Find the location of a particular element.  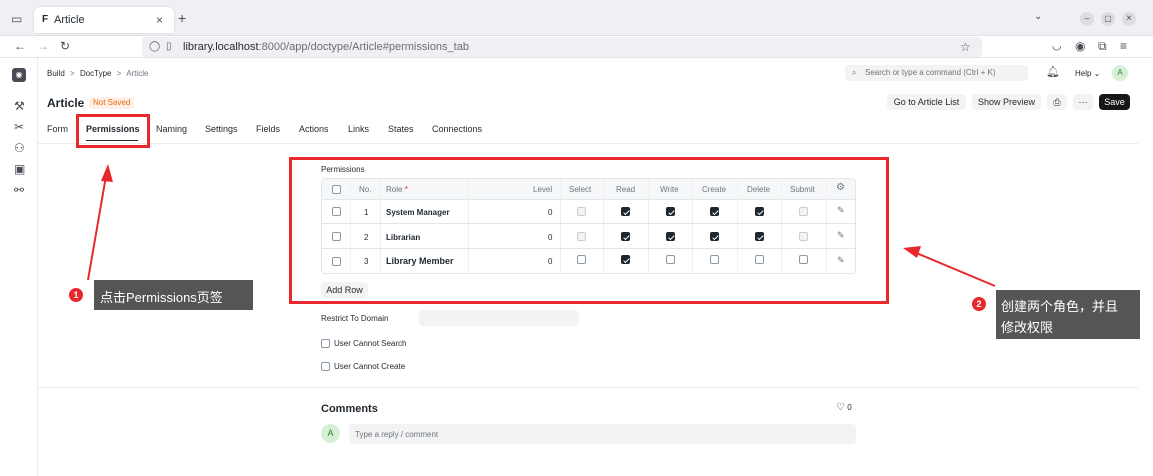

callout-1: 点击Permissions页签 is located at coordinates (173, 295).